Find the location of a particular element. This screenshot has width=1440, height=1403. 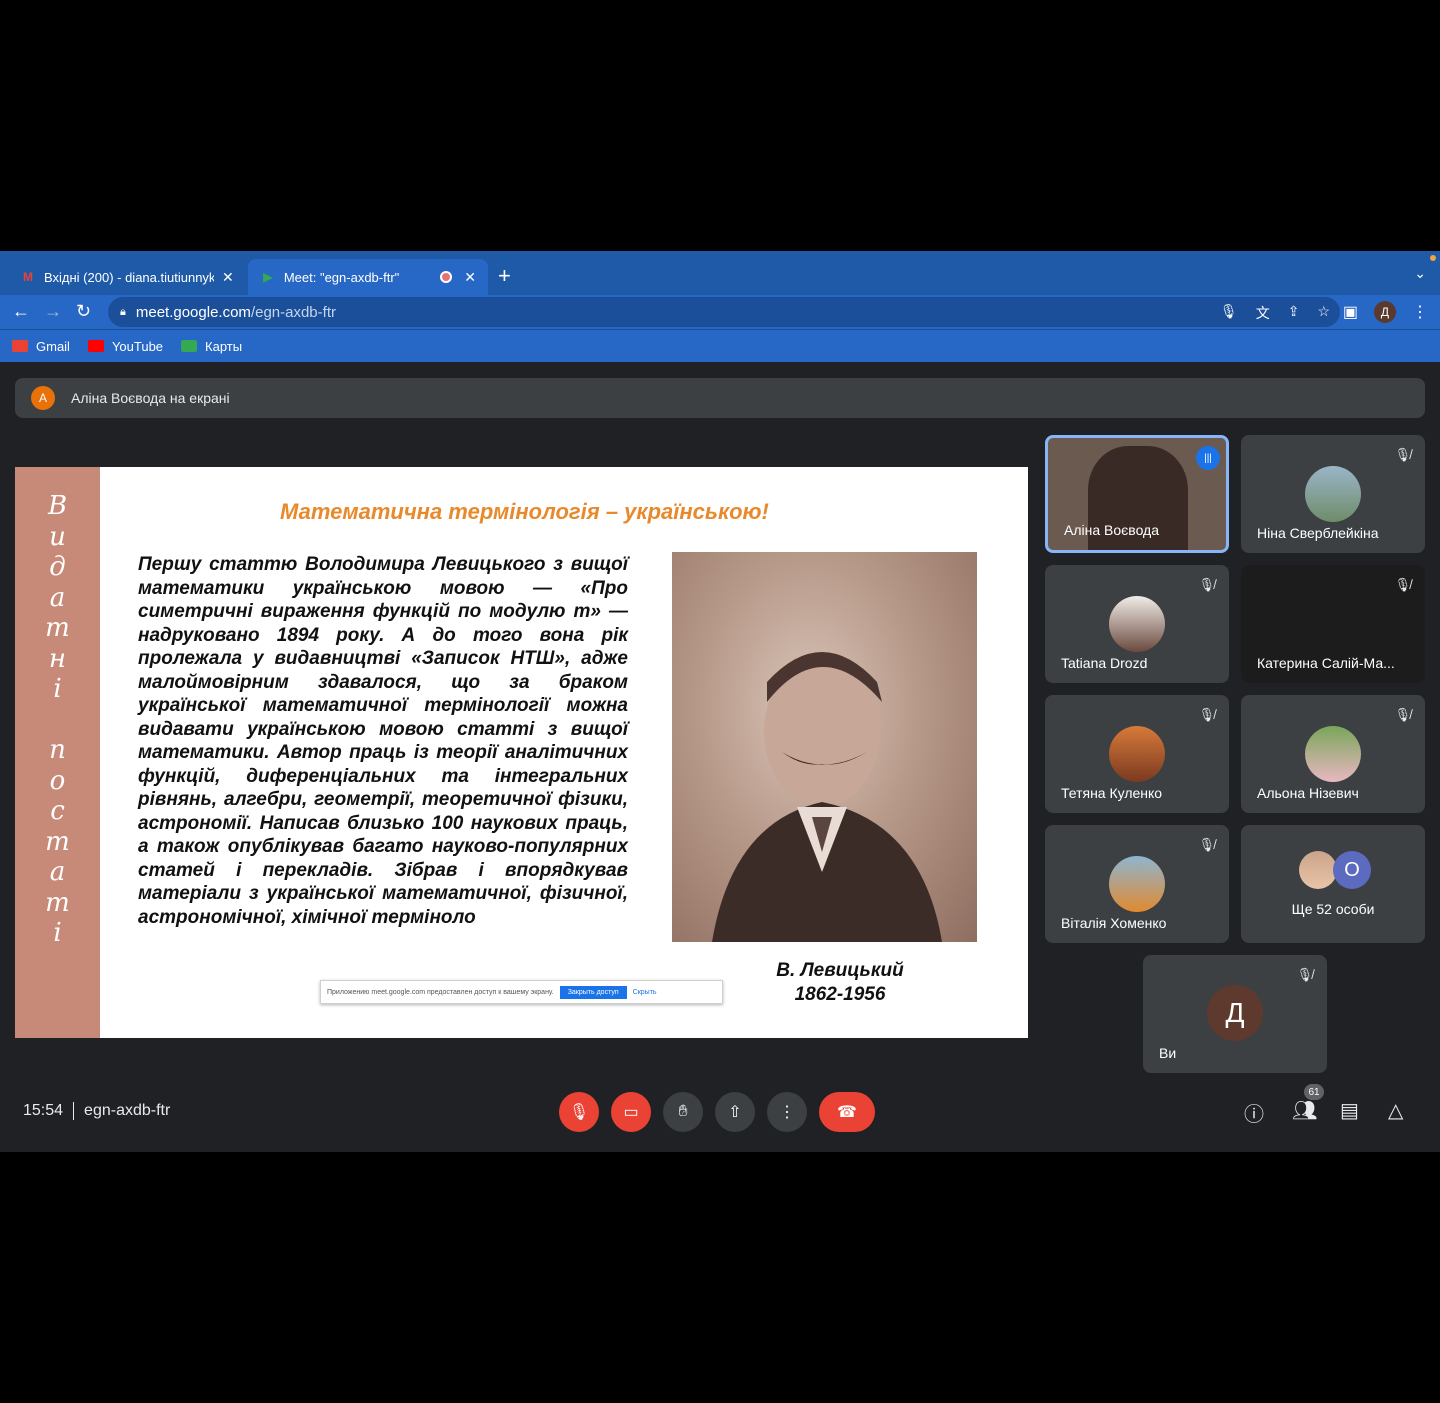

meet-icon: ▶ is located at coordinates (268, 277).